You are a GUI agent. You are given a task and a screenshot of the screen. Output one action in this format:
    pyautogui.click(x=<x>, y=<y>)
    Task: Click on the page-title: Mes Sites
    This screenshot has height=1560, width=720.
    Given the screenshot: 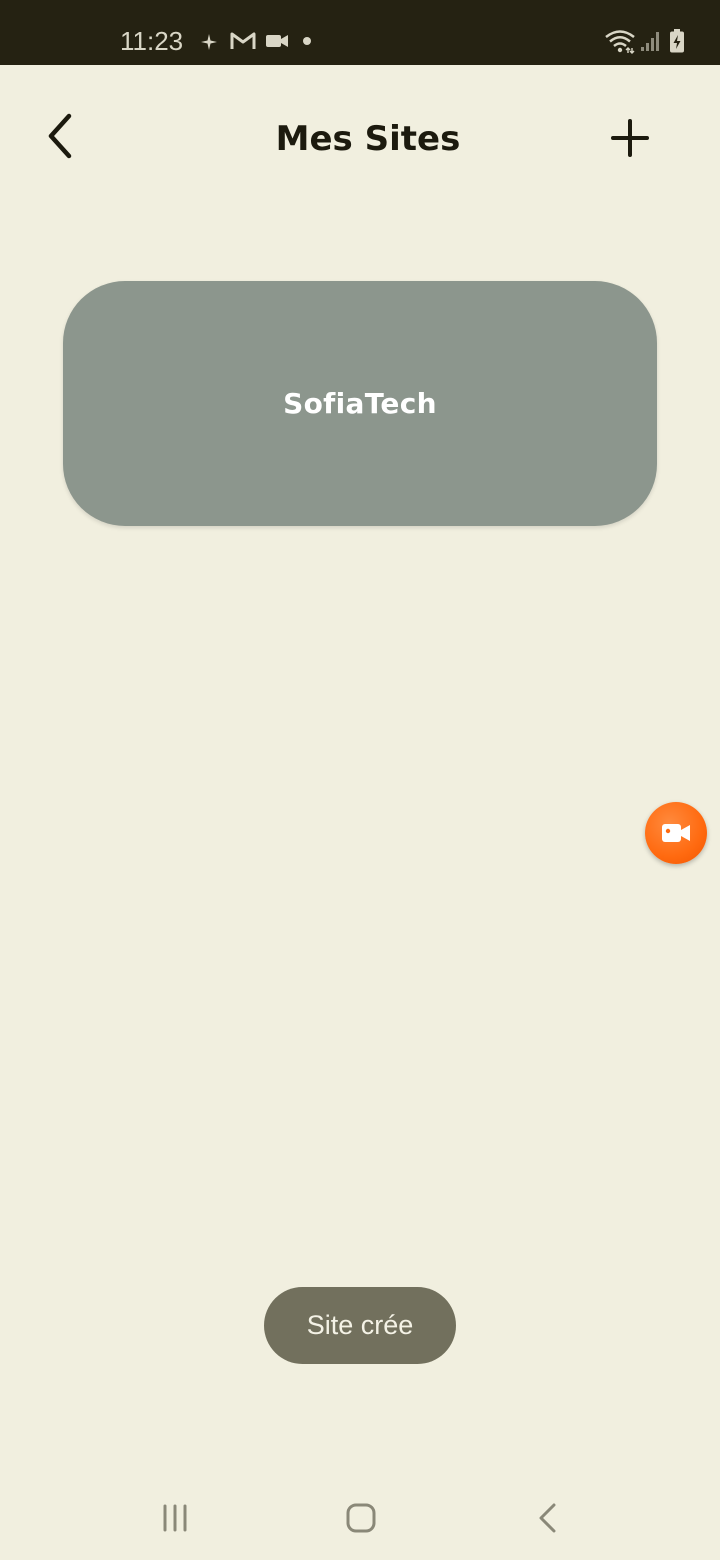 What is the action you would take?
    pyautogui.click(x=368, y=139)
    